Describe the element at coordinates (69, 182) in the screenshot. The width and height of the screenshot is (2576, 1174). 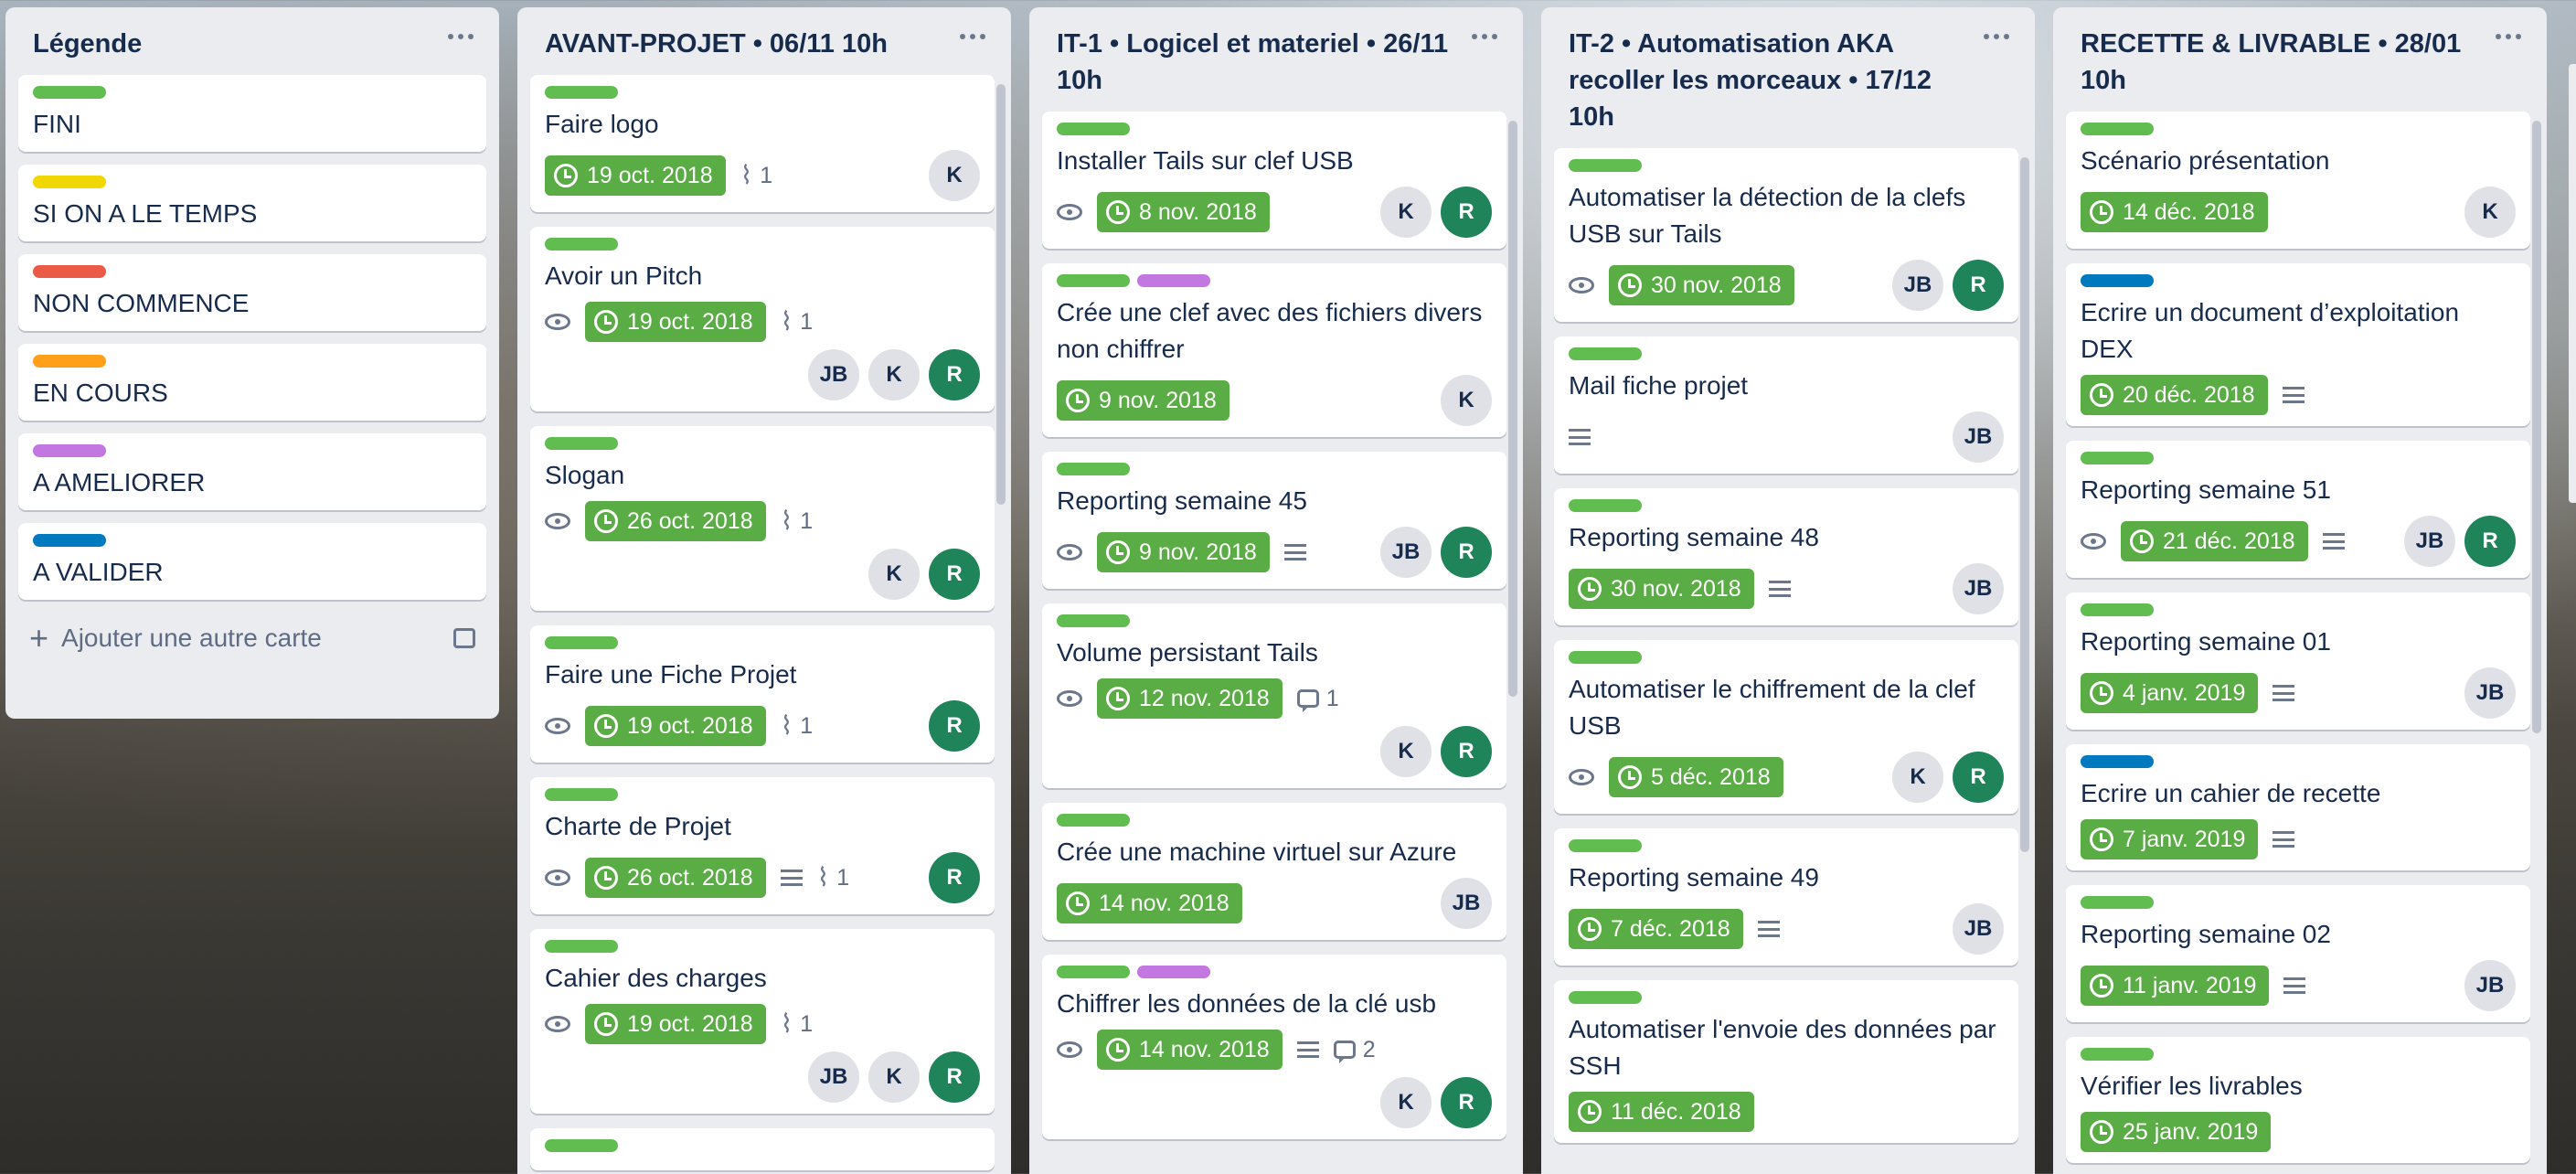
I see `label-yellow` at that location.